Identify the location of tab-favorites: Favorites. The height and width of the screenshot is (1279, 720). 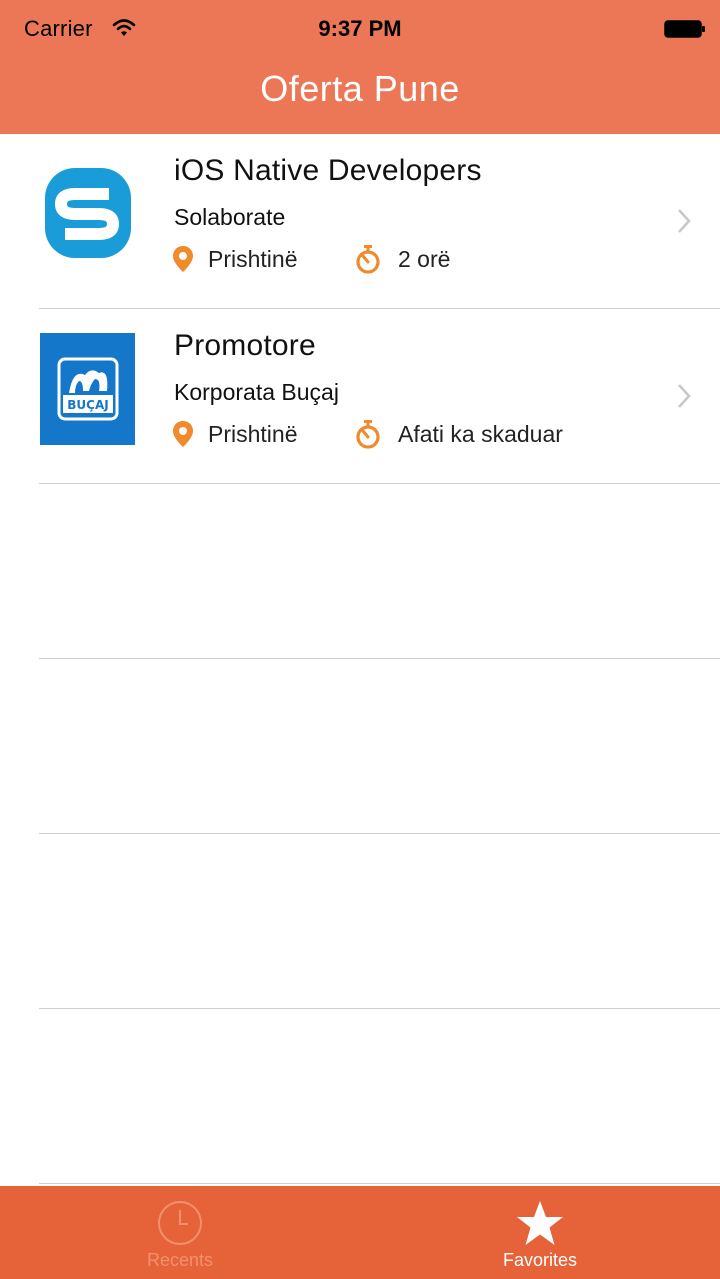
(540, 1232).